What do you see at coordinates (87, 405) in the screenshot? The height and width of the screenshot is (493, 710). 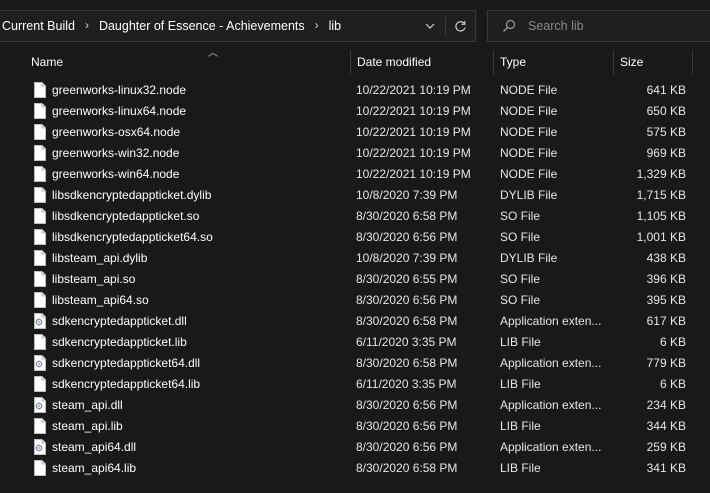 I see `file-name: steam_api.dll` at bounding box center [87, 405].